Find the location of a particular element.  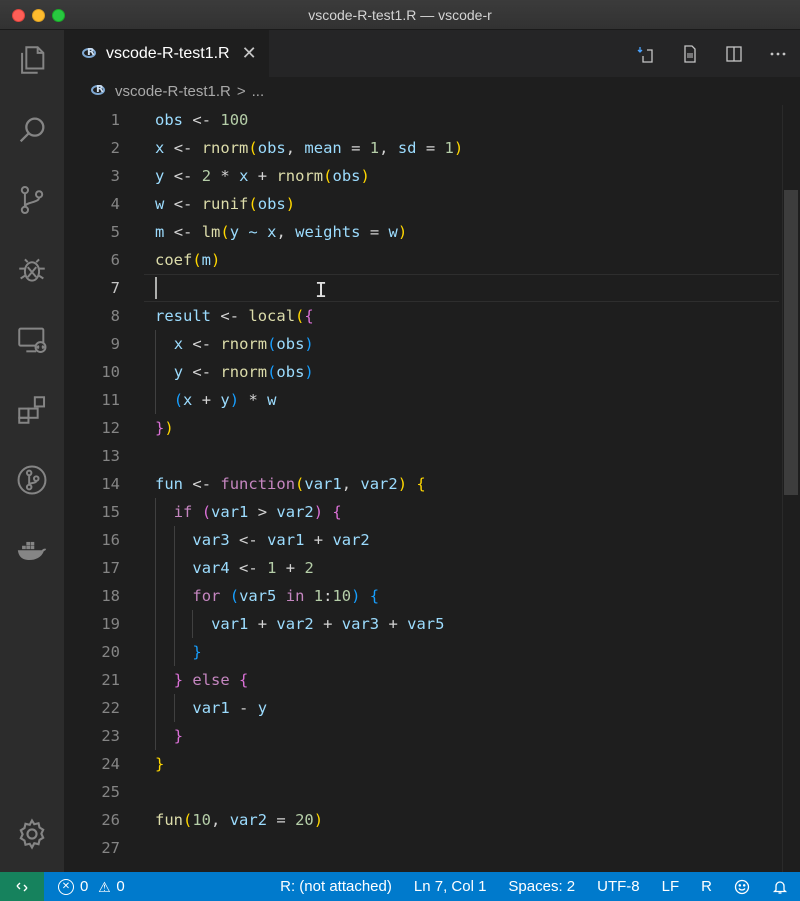

code-line: 25 is located at coordinates (421, 792).